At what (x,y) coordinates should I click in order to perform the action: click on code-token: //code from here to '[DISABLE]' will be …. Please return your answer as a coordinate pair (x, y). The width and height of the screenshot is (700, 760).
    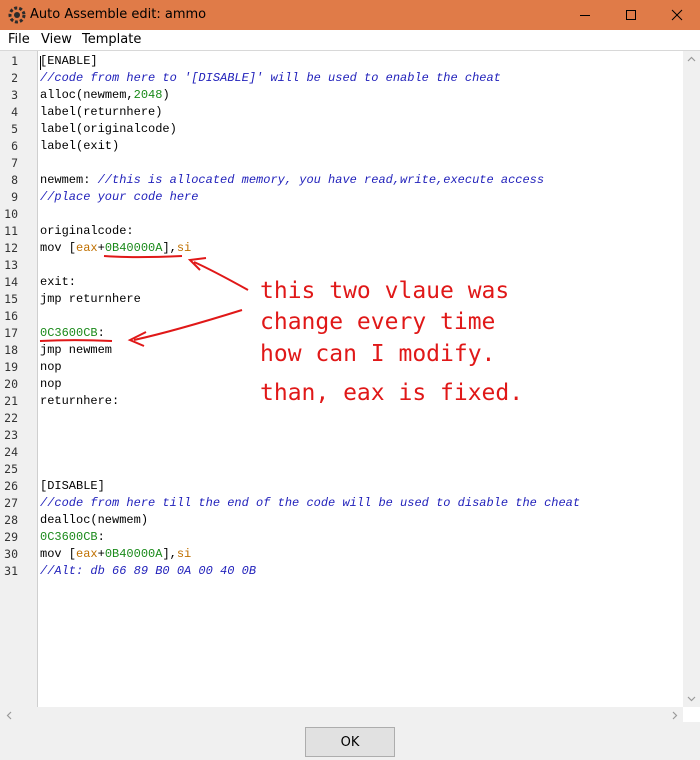
    Looking at the image, I should click on (270, 78).